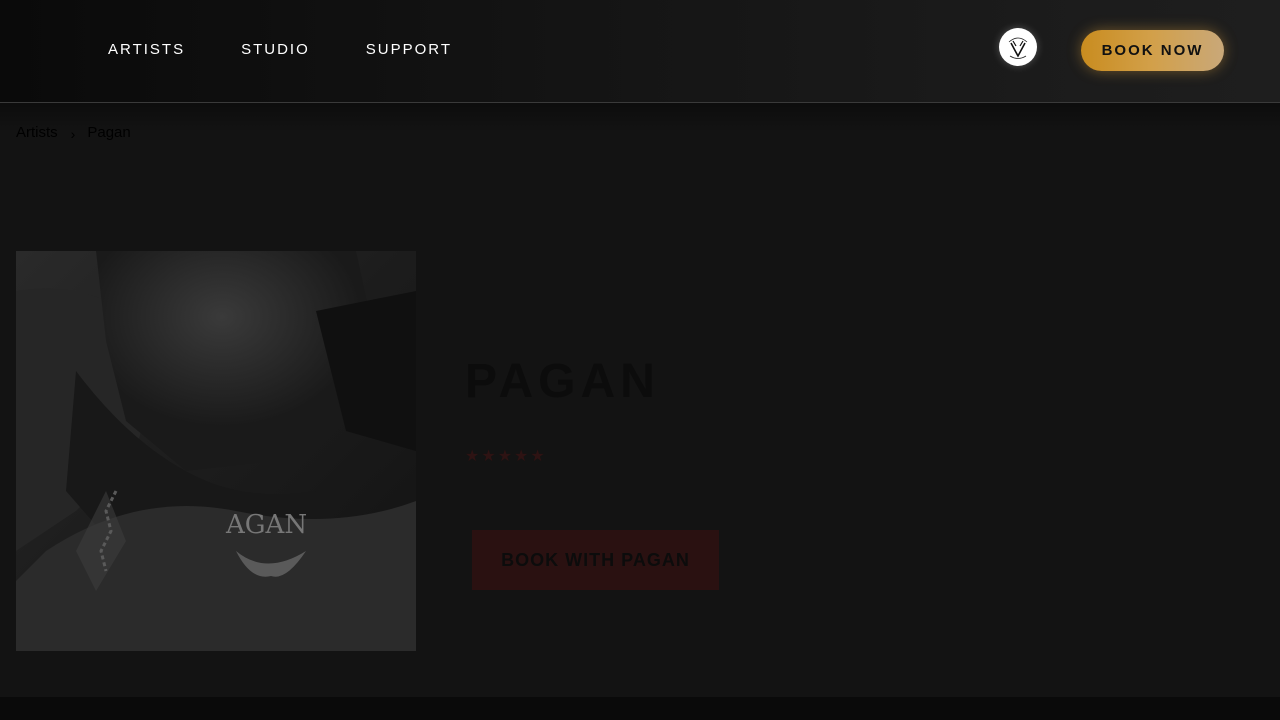 Image resolution: width=1280 pixels, height=720 pixels. I want to click on artist-rating: ★ ★ ★ ★ ★, so click(505, 457).